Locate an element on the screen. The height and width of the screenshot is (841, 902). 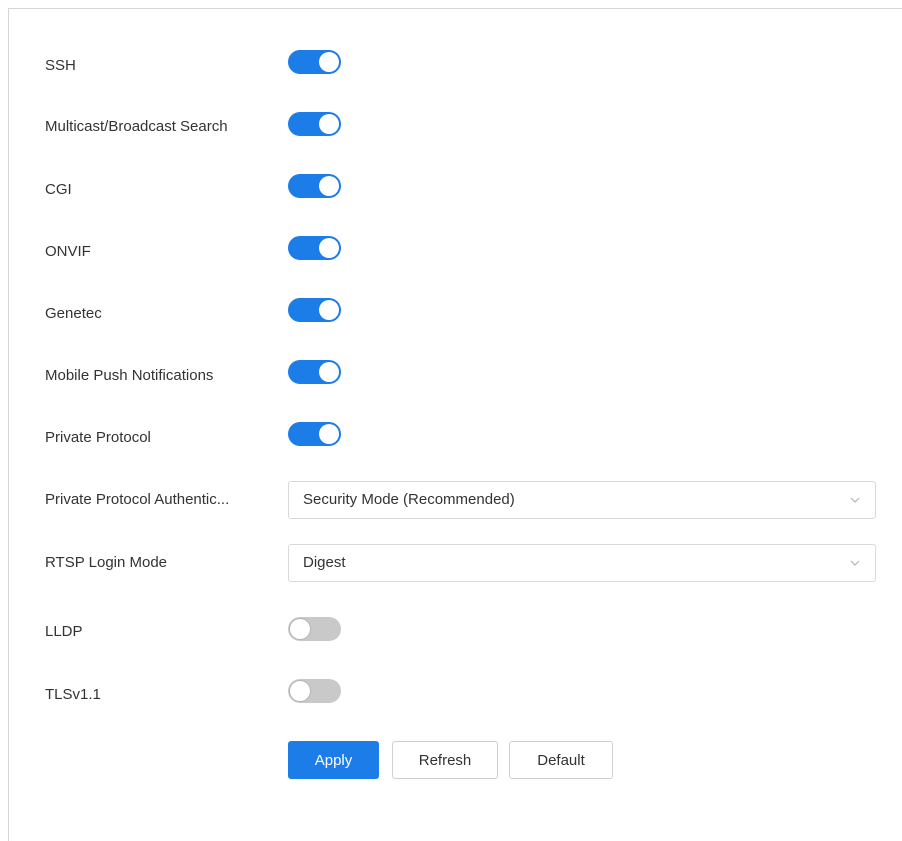
tls-label: TLSv1.1 is located at coordinates (73, 694).